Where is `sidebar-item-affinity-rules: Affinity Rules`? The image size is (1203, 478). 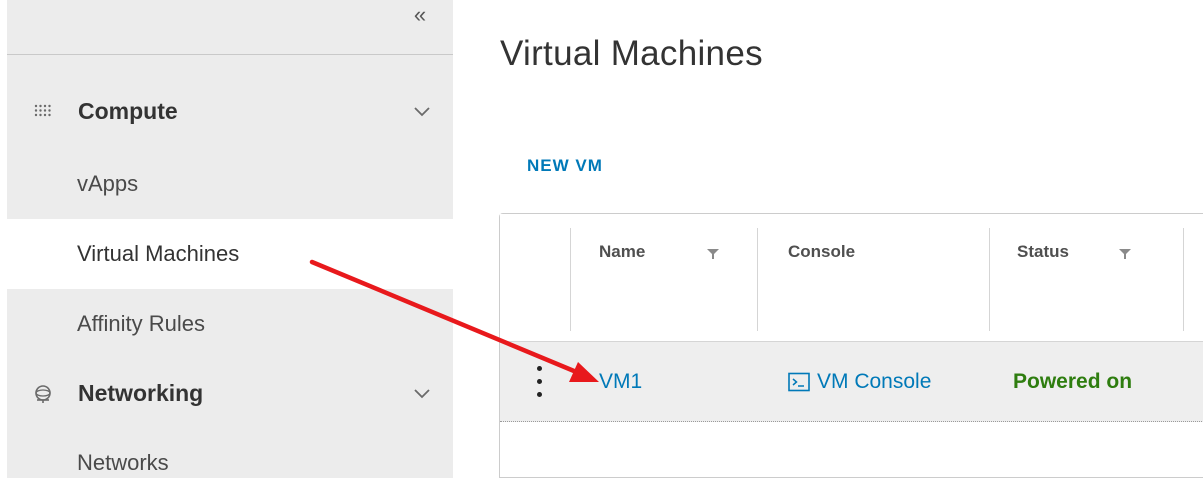 sidebar-item-affinity-rules: Affinity Rules is located at coordinates (230, 324).